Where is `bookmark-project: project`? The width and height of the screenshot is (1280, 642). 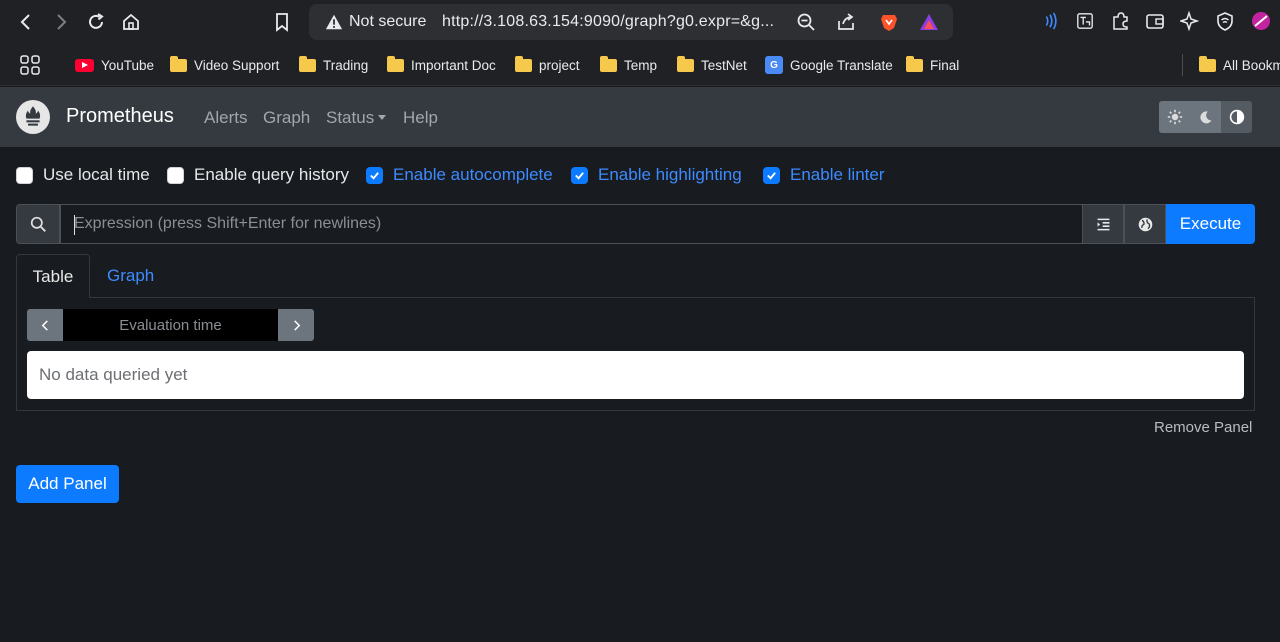
bookmark-project: project is located at coordinates (547, 65).